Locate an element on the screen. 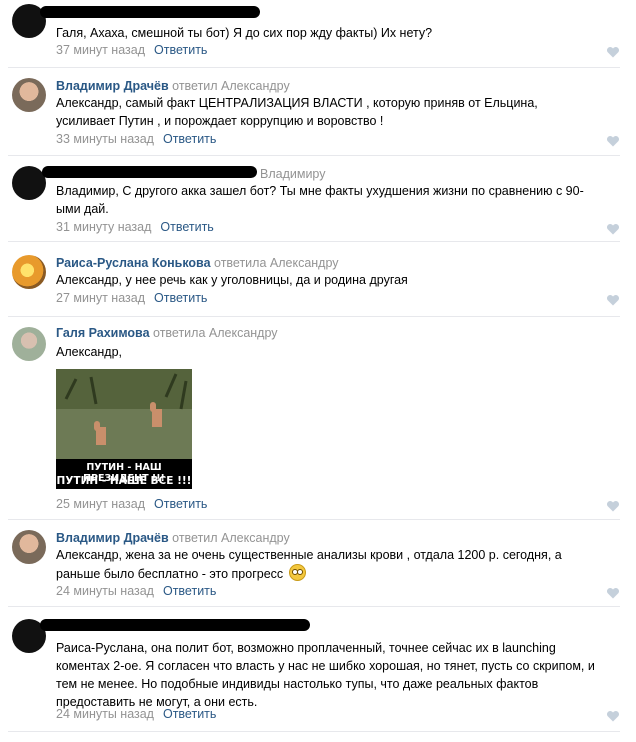 This screenshot has width=636, height=742. comment-meta: 27 минут назад Ответить is located at coordinates (131, 298).